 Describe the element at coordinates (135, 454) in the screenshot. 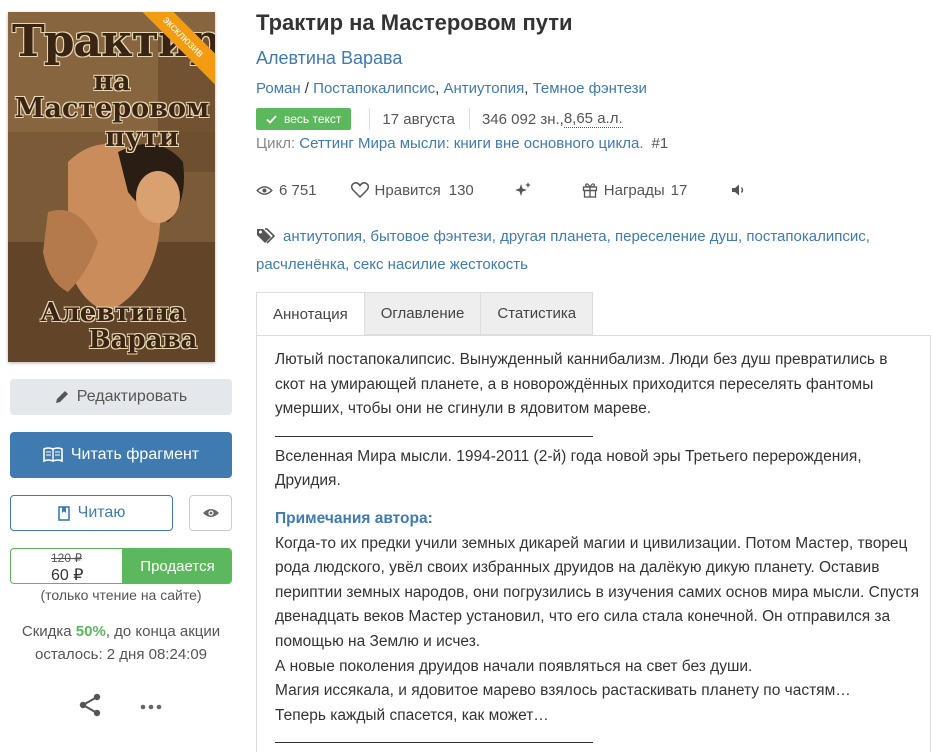

I see `read-fragment-label: Читать фрагмент` at that location.